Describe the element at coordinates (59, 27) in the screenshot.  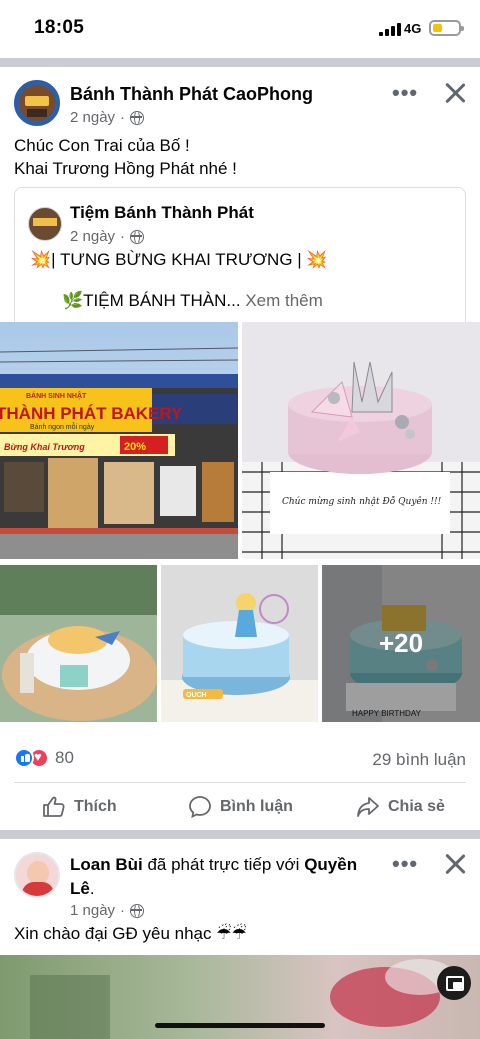
I see `status-time: 18:05` at that location.